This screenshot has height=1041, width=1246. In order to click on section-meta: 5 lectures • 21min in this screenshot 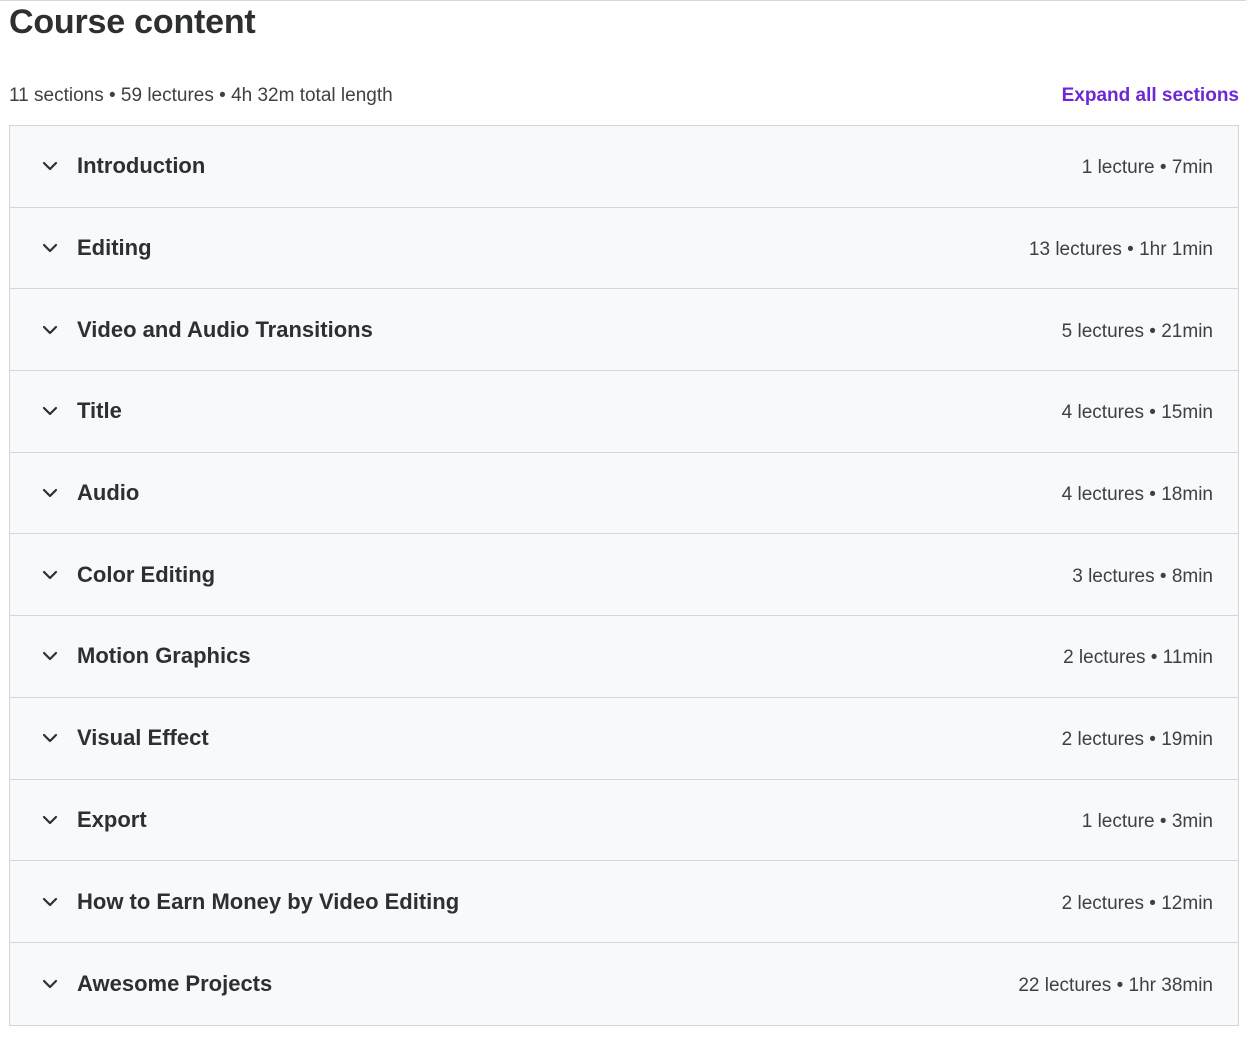, I will do `click(1137, 331)`.